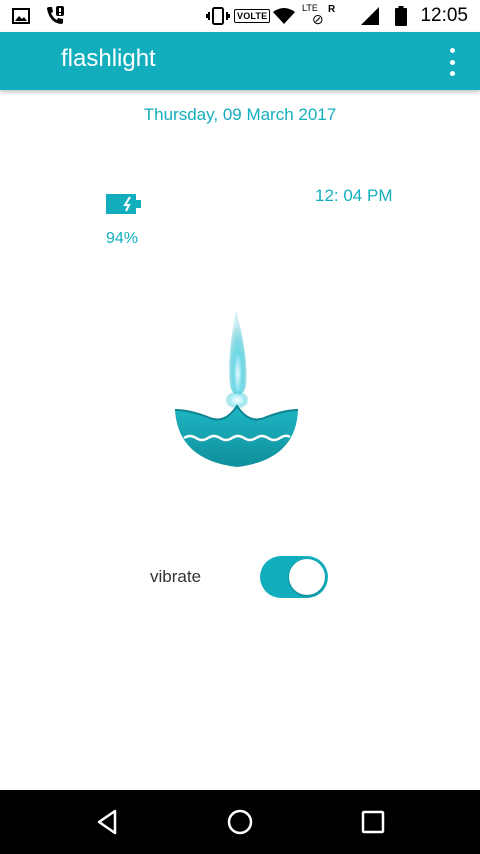  What do you see at coordinates (307, 577) in the screenshot?
I see `toggle-knob` at bounding box center [307, 577].